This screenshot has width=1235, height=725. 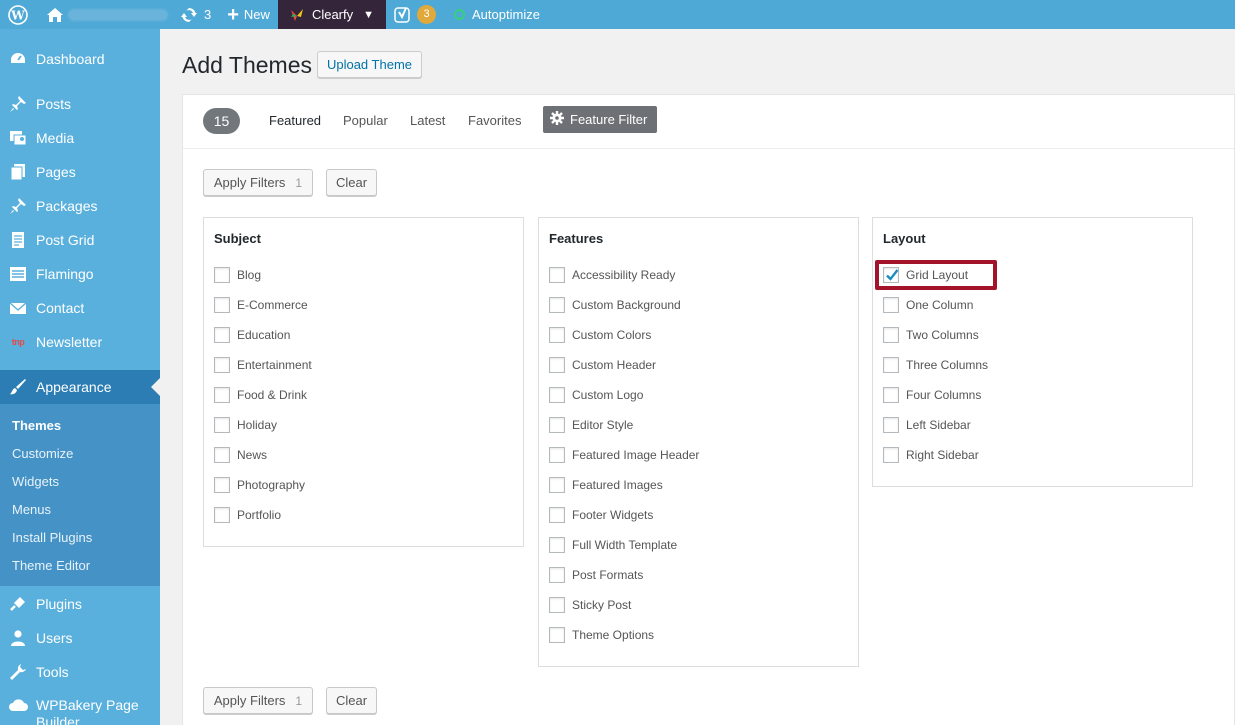 I want to click on tab-featured: Featured, so click(x=295, y=120).